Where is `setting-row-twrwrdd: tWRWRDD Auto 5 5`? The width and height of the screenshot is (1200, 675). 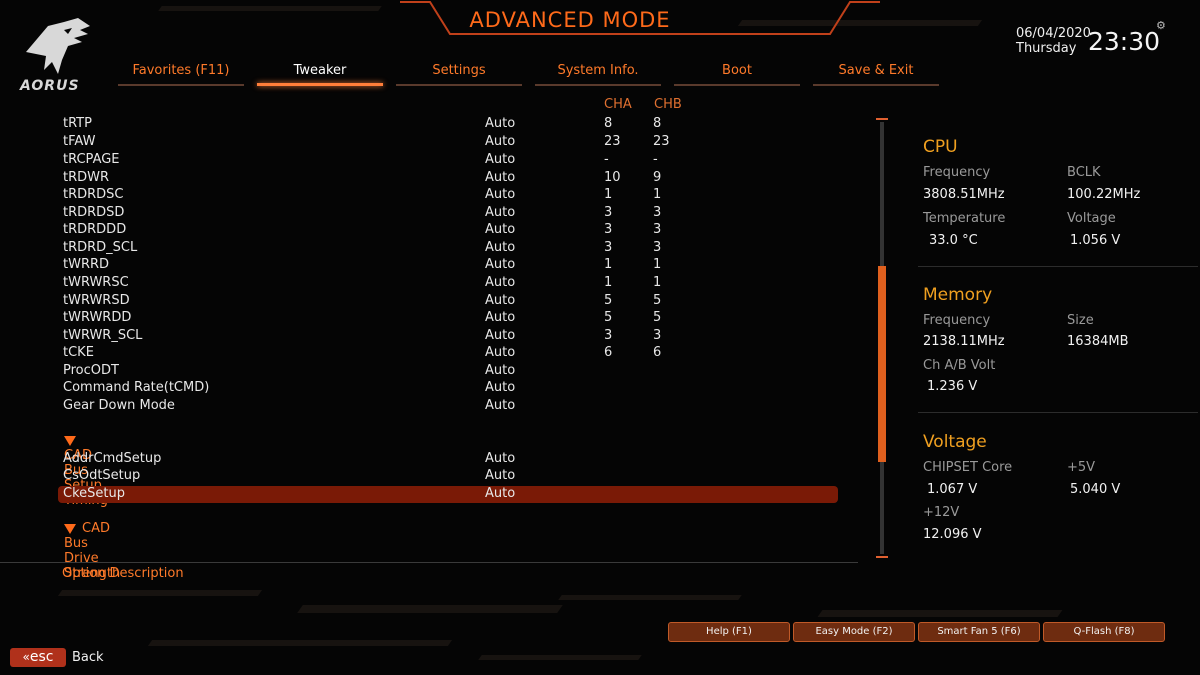 setting-row-twrwrdd: tWRWRDD Auto 5 5 is located at coordinates (448, 318).